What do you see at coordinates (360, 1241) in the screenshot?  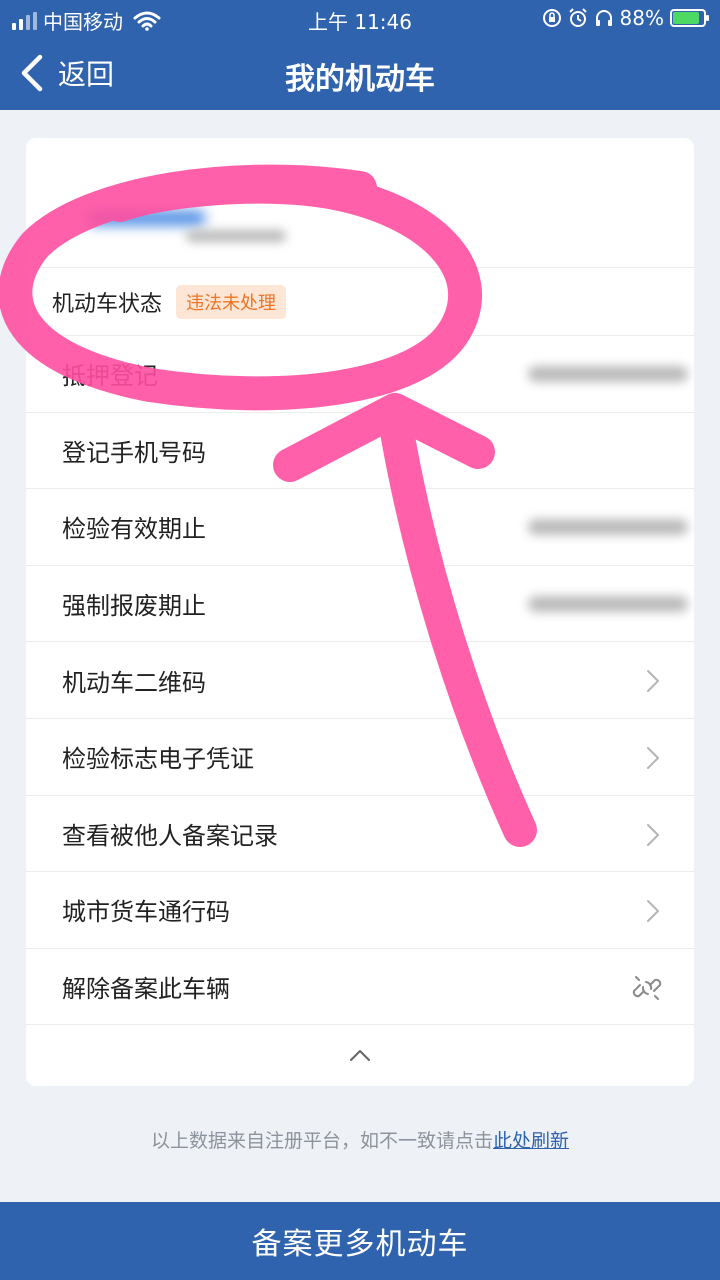 I see `register-more-vehicles-button: 备案更多机动车` at bounding box center [360, 1241].